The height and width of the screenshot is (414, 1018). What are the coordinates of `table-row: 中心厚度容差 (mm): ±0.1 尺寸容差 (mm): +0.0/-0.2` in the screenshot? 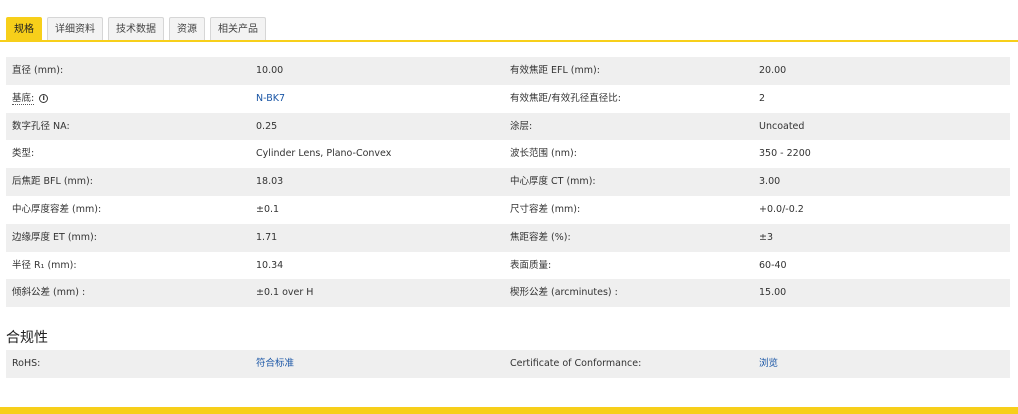 It's located at (508, 209).